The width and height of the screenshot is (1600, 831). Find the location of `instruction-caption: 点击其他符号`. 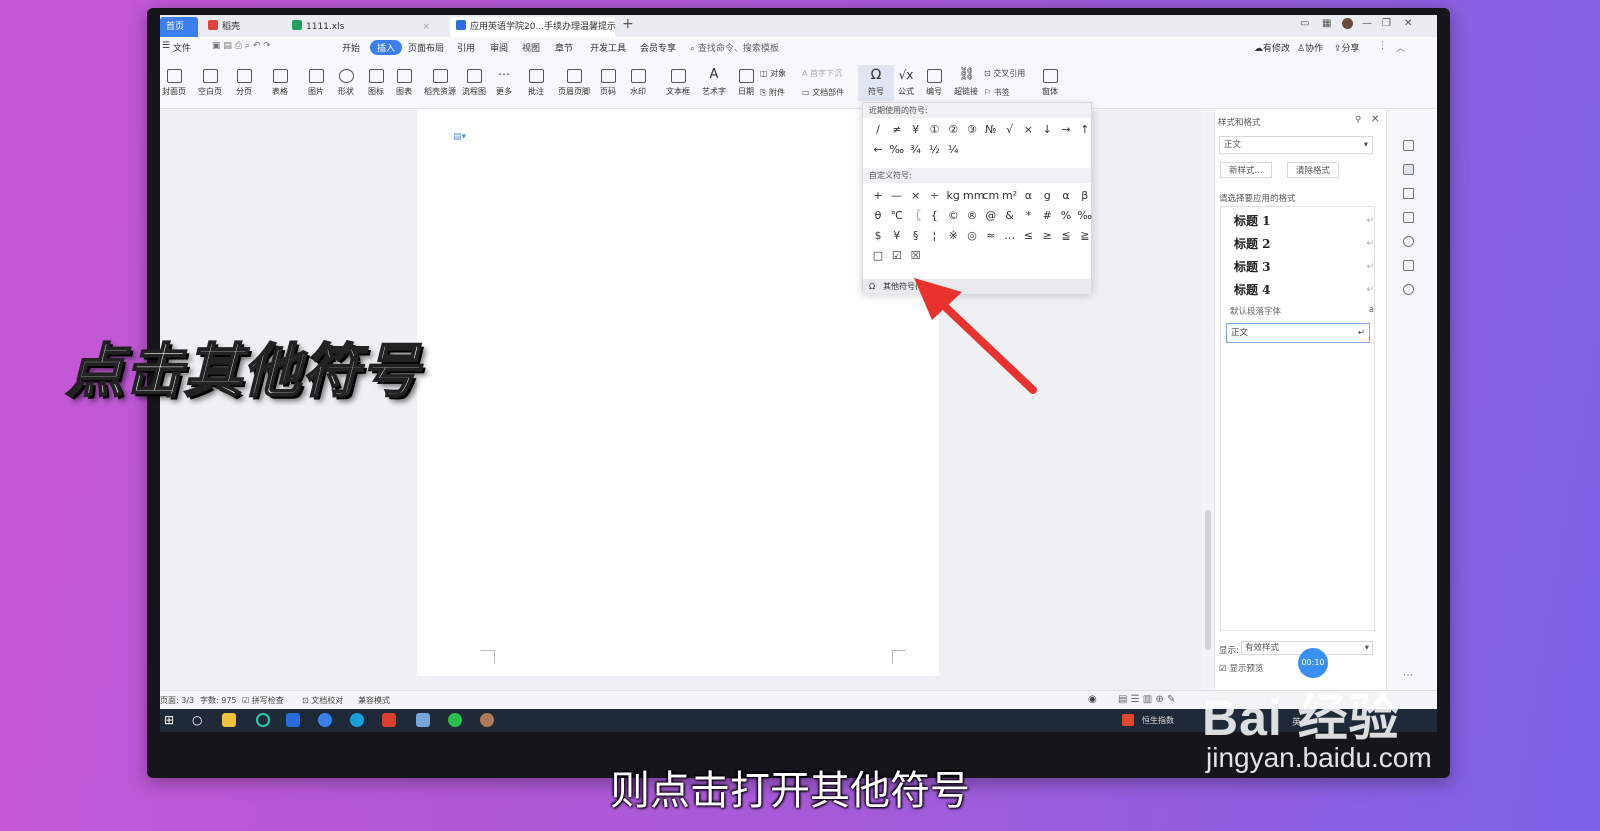

instruction-caption: 点击其他符号 is located at coordinates (243, 371).